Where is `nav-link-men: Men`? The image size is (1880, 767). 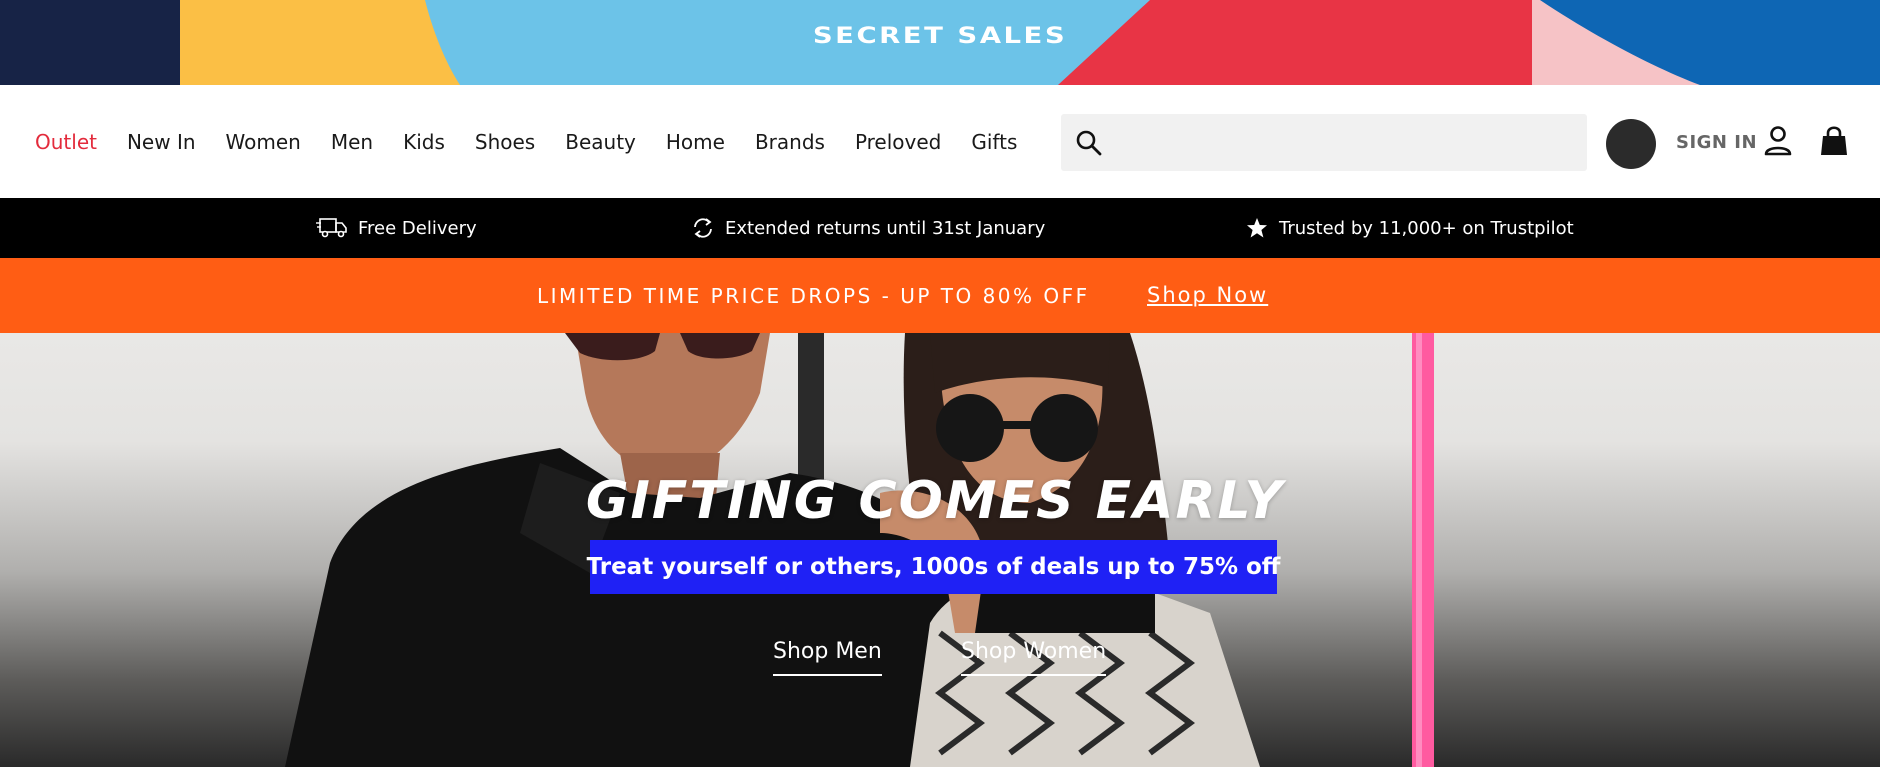
nav-link-men: Men is located at coordinates (352, 142).